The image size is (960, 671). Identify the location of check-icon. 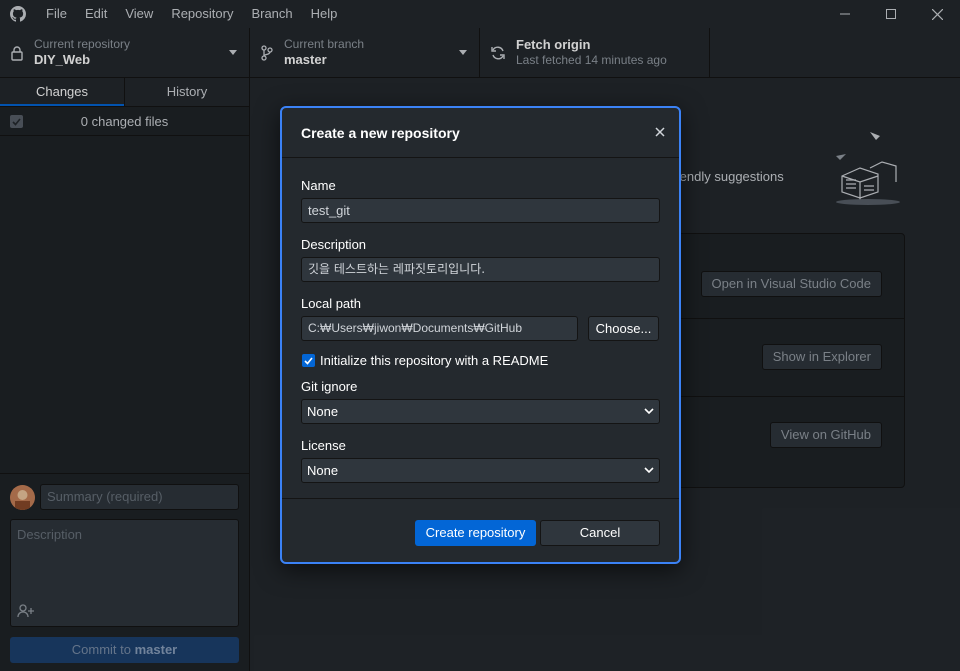
(308, 360).